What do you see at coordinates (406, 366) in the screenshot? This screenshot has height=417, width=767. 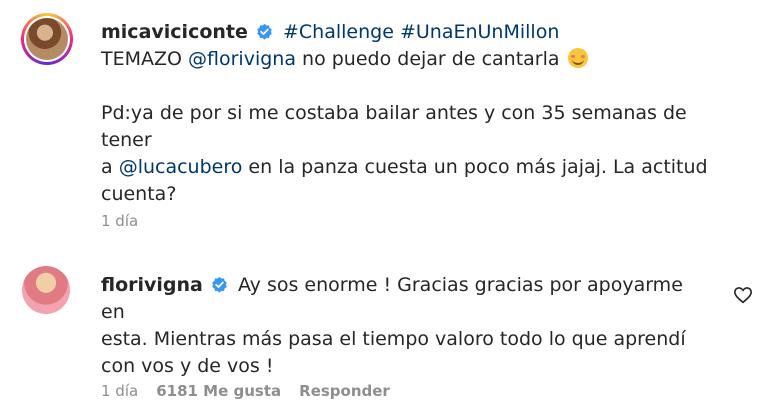 I see `comment-line: con vos y de vos !` at bounding box center [406, 366].